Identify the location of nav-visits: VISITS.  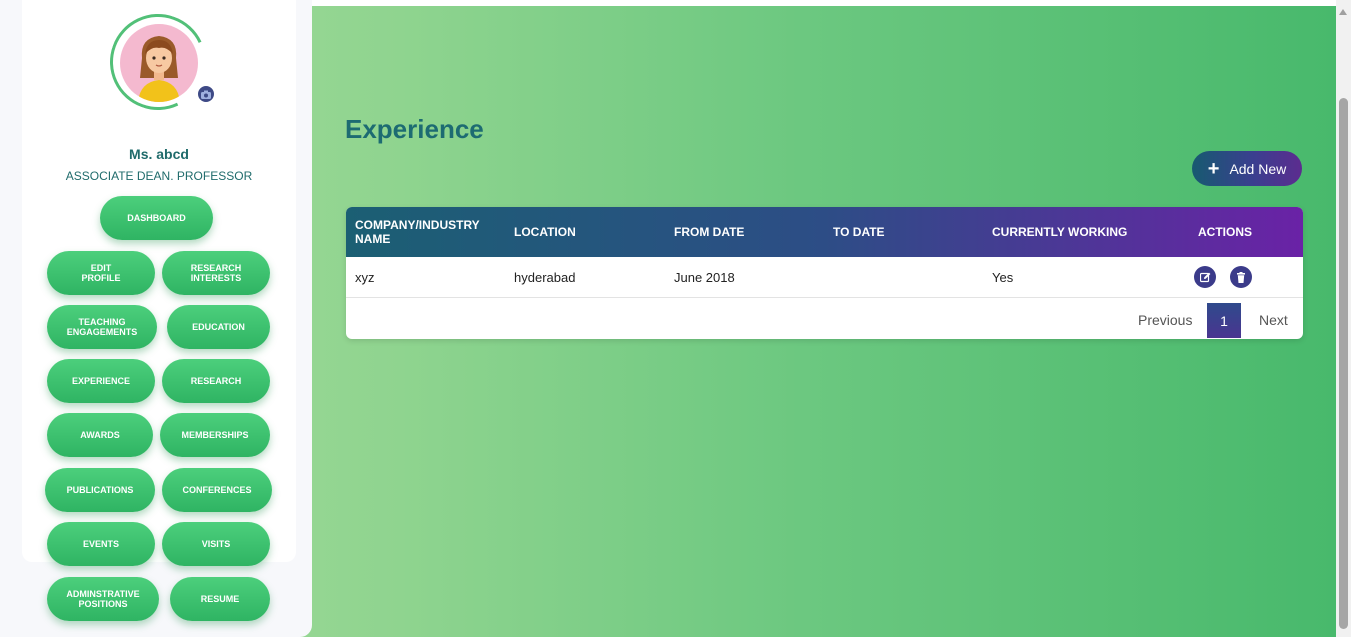
(216, 544).